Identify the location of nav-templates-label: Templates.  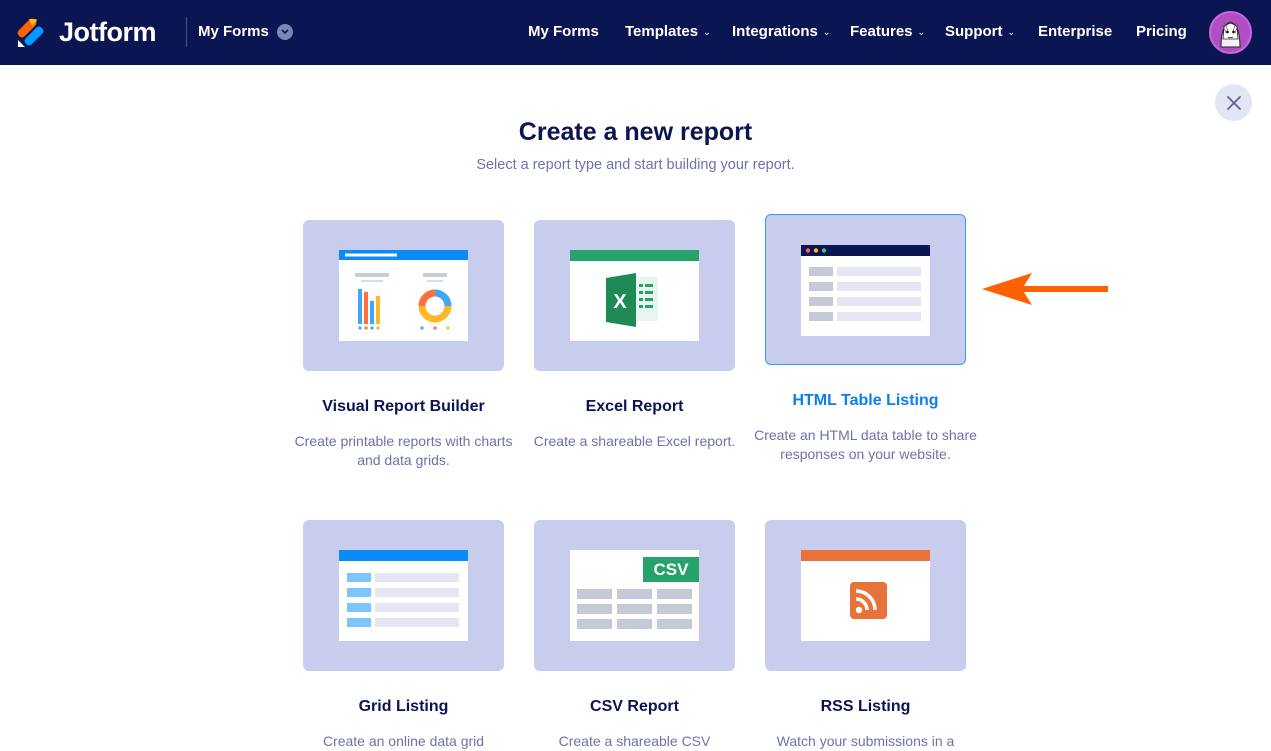
(662, 31).